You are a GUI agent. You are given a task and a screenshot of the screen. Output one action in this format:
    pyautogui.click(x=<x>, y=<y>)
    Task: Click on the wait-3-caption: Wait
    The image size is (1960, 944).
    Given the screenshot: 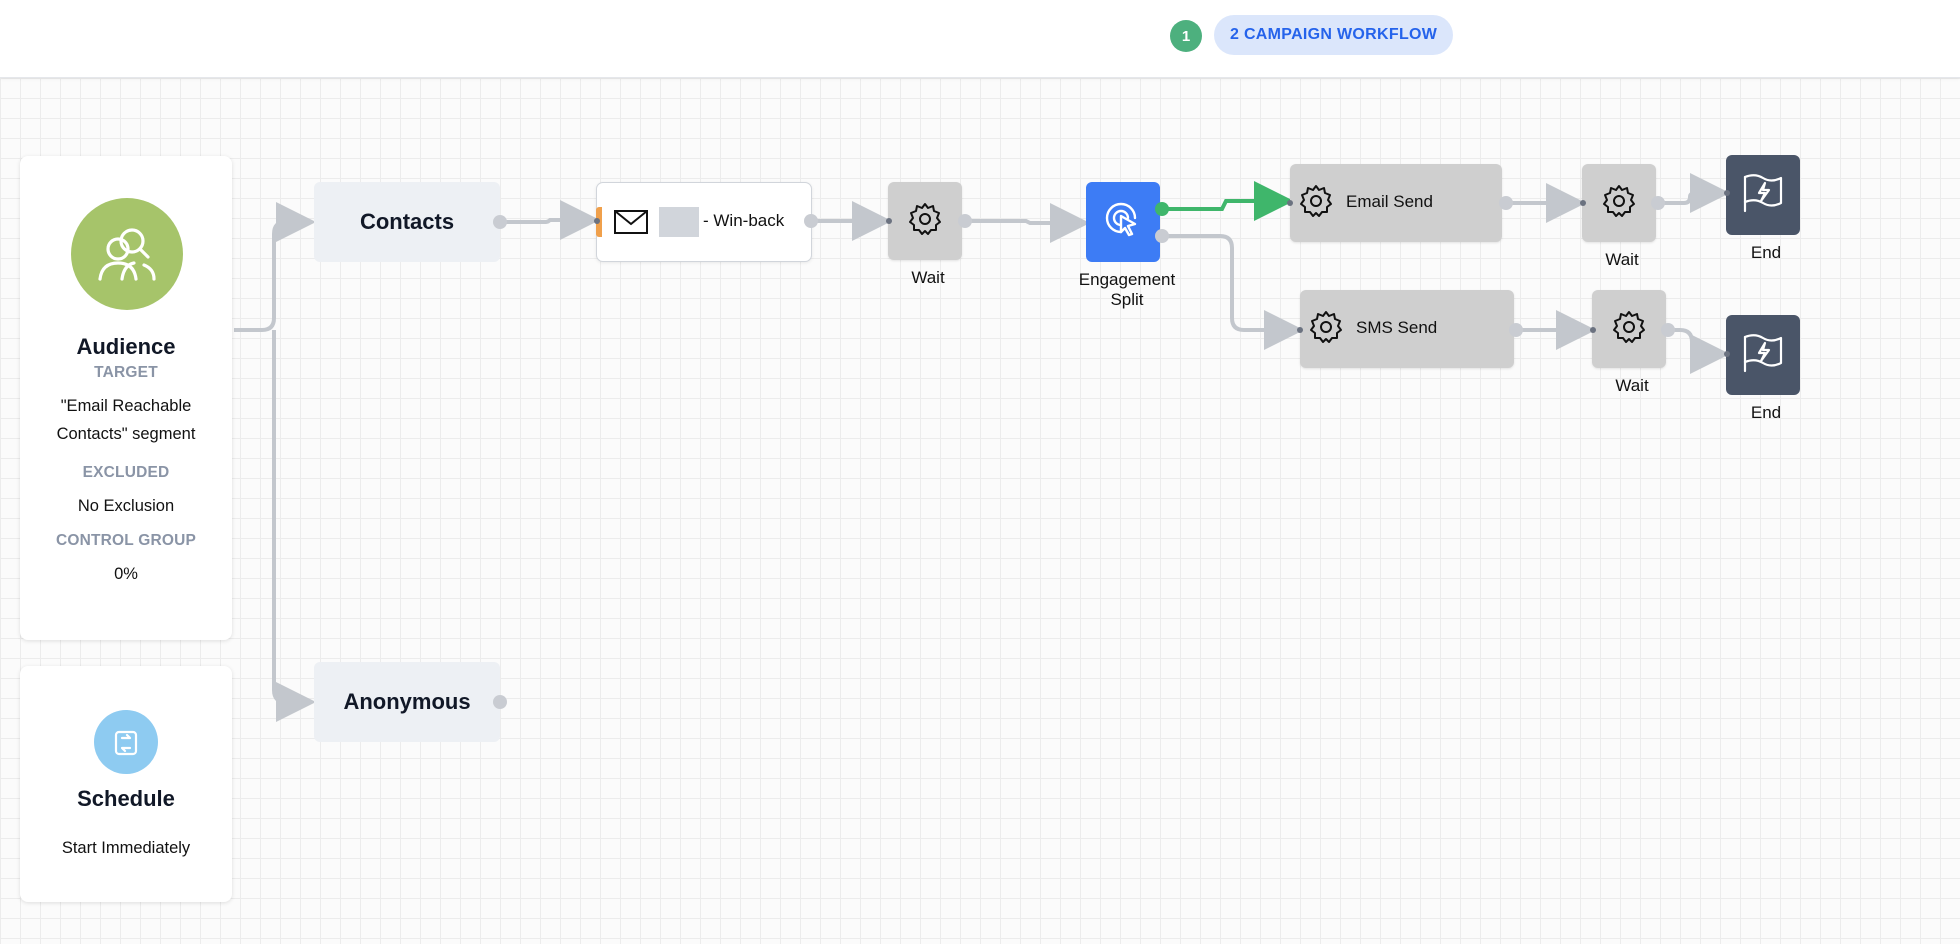 What is the action you would take?
    pyautogui.click(x=1632, y=385)
    